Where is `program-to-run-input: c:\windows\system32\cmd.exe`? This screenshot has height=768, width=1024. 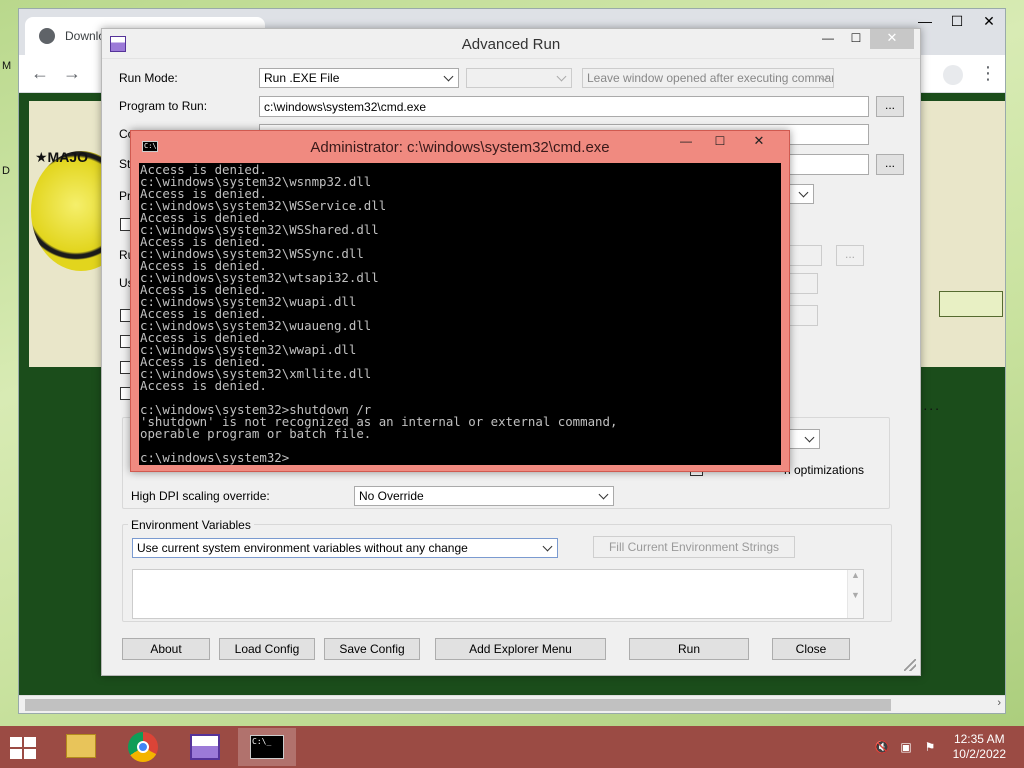
program-to-run-input: c:\windows\system32\cmd.exe is located at coordinates (564, 106).